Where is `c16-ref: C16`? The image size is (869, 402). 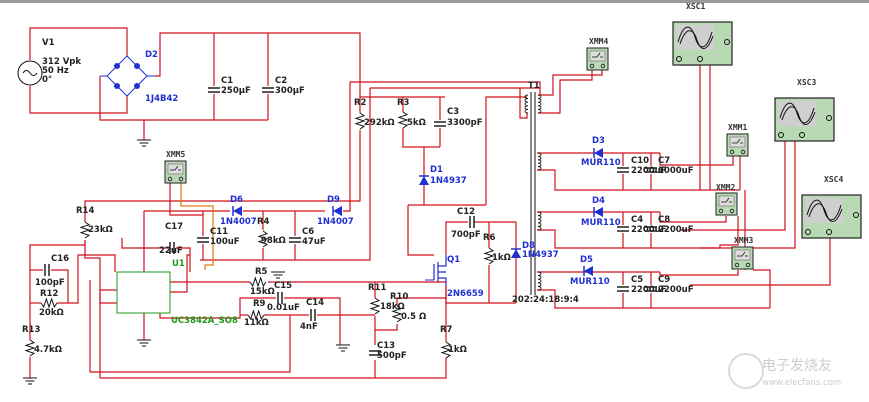
c16-ref: C16 is located at coordinates (60, 259).